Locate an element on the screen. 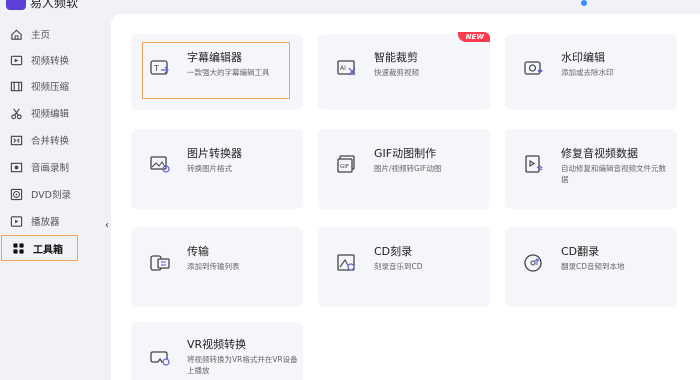 The height and width of the screenshot is (380, 700). cd-burn-icon is located at coordinates (347, 263).